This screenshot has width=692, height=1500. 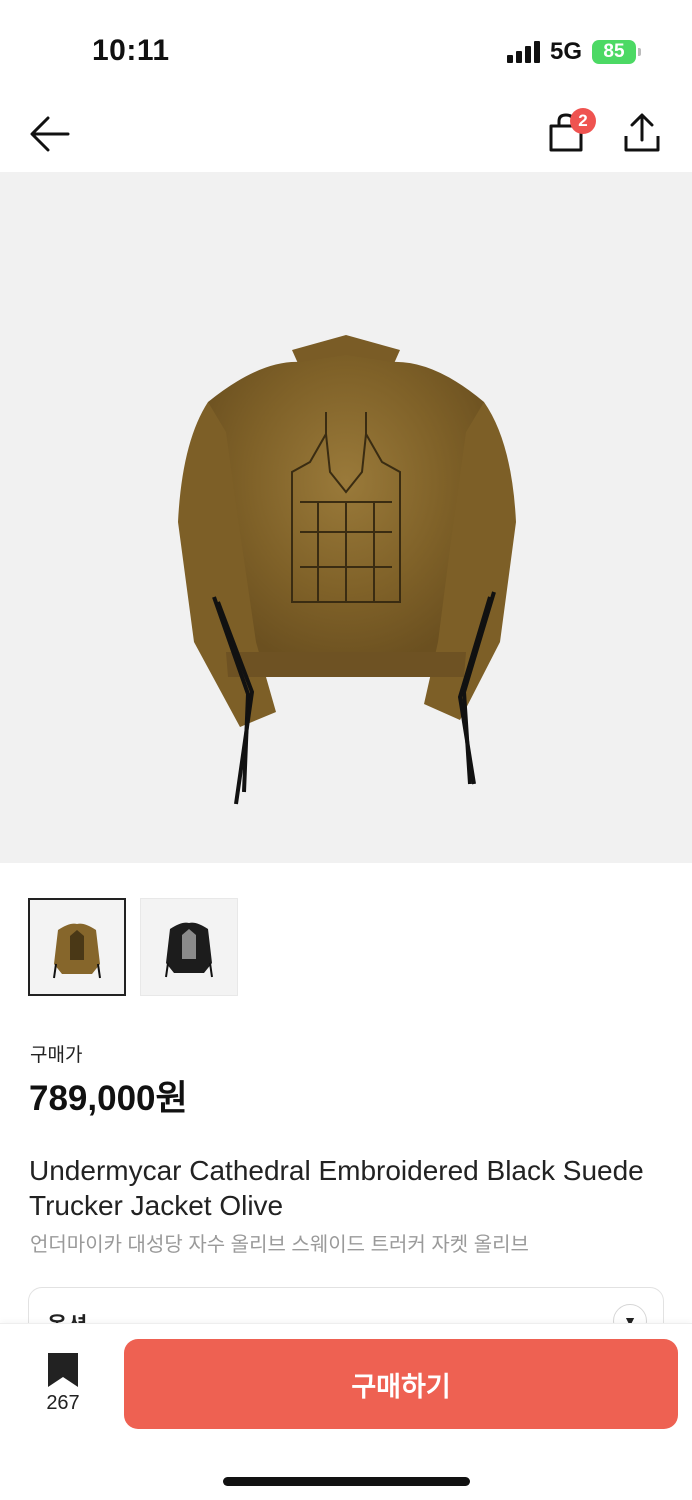 I want to click on product-title-ko: 언더마이카 대성당 자수 올리브 스웨이드 트러커 자켓 올리브, so click(x=279, y=1245).